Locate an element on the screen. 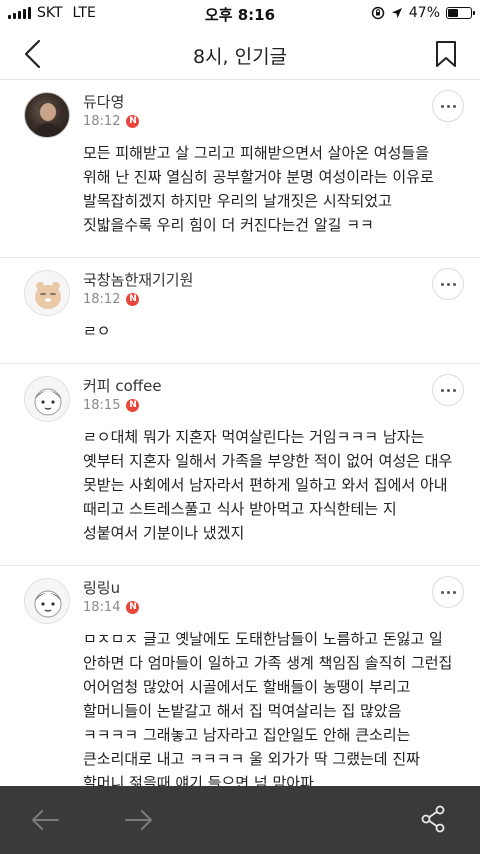 The image size is (480, 854). status-right: 47% is located at coordinates (423, 13).